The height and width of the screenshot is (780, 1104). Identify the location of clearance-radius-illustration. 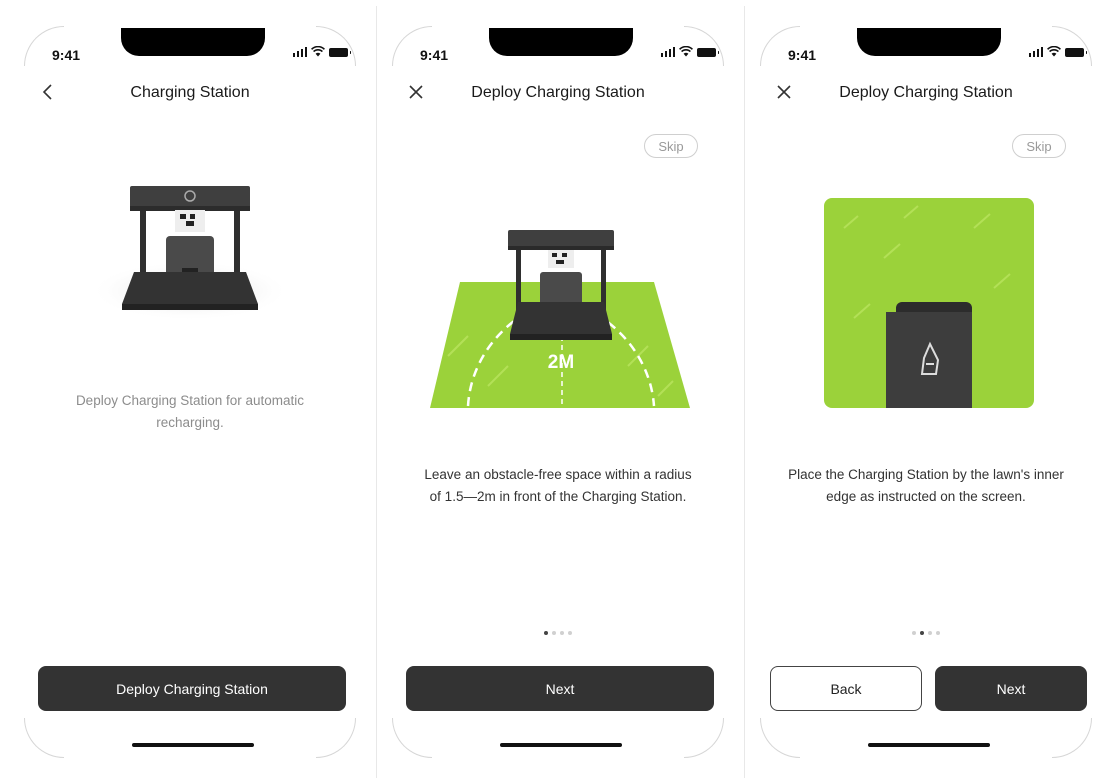
(560, 319).